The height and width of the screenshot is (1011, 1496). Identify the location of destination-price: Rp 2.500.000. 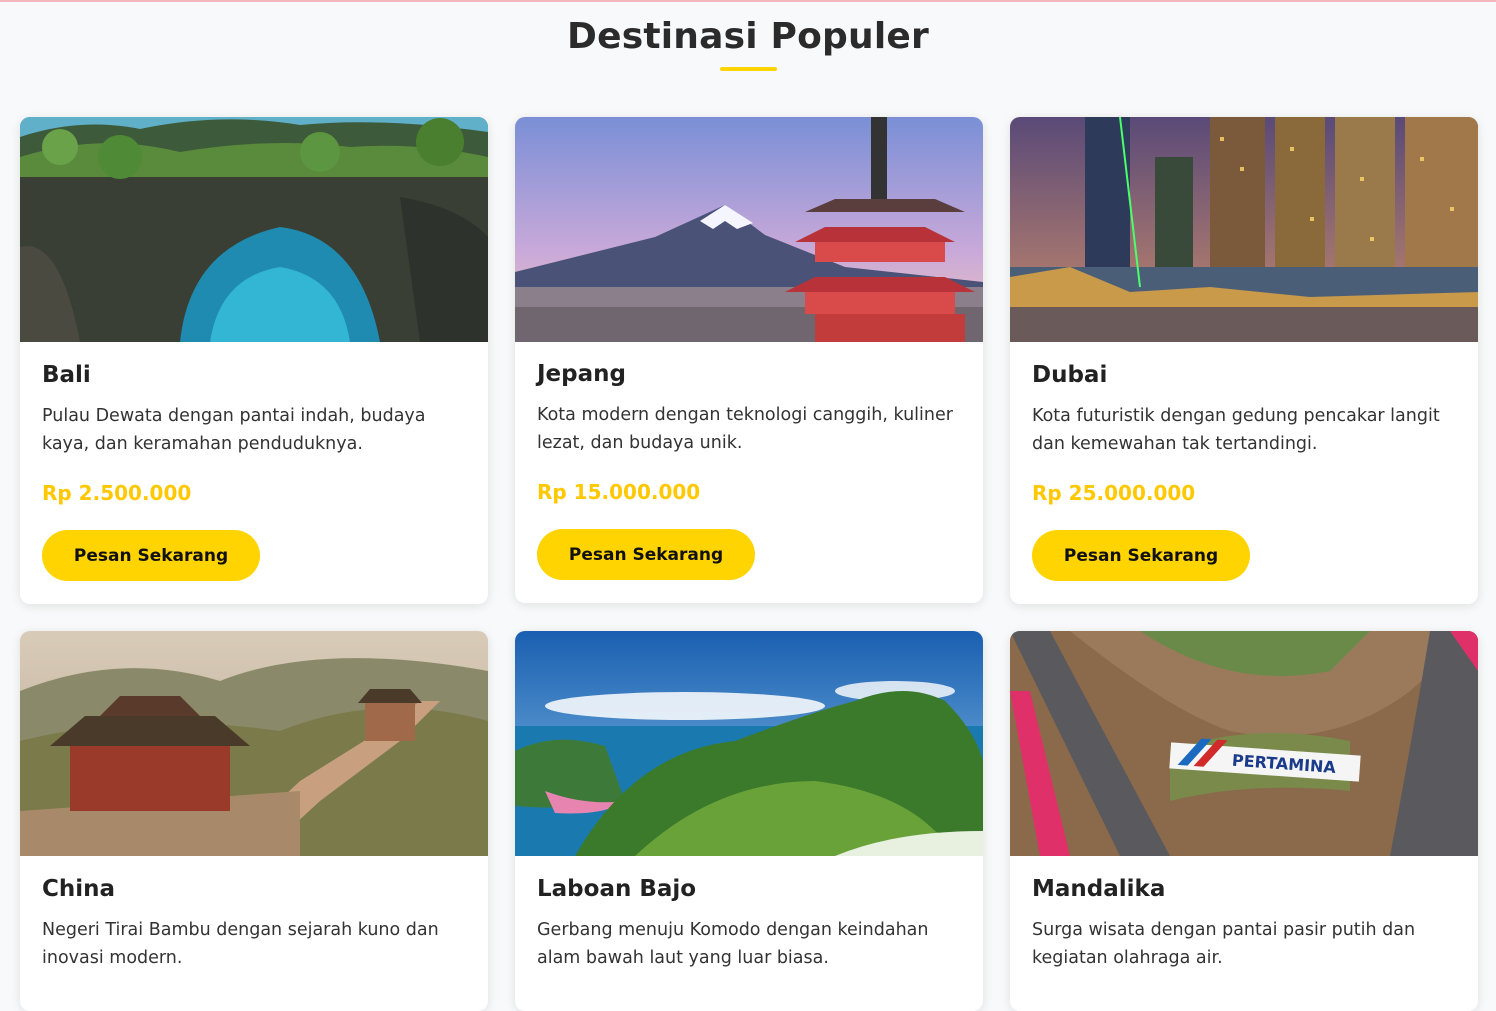
(117, 493).